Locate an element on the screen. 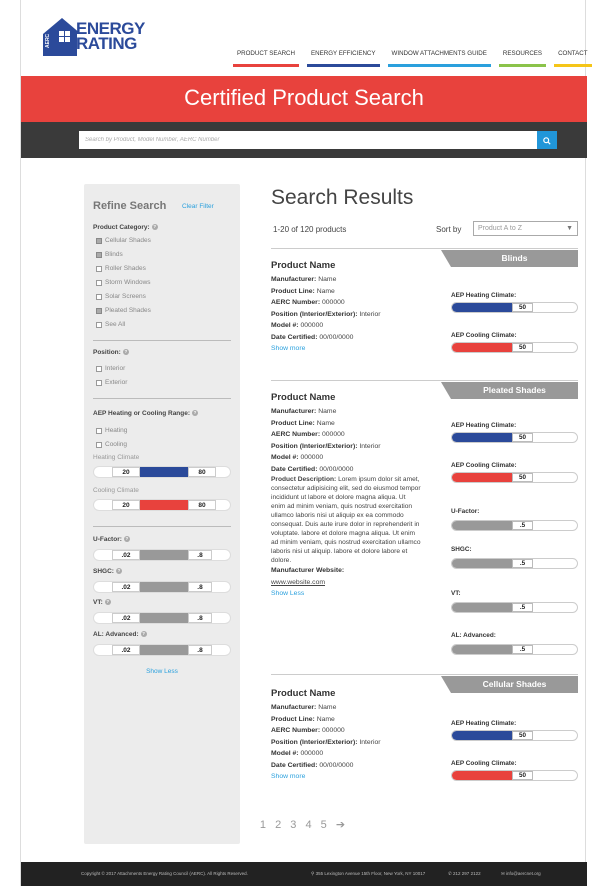 Image resolution: width=606 pixels, height=886 pixels. filter-storm-windows: Storm Windows is located at coordinates (123, 282).